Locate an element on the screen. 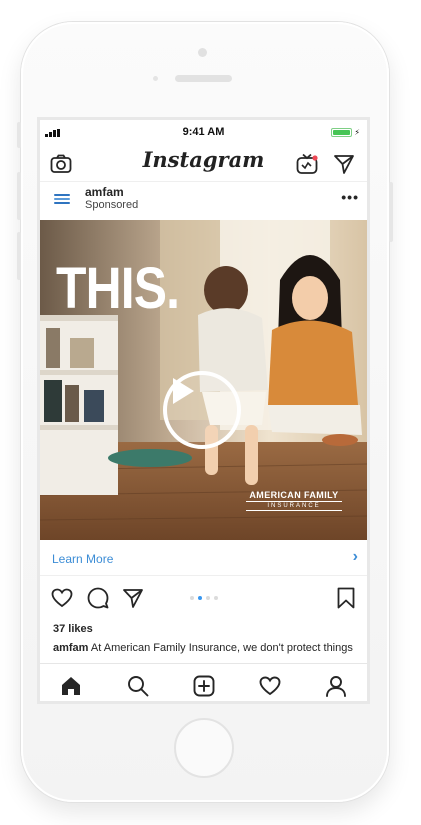 The height and width of the screenshot is (825, 421). bottom-tab-bar is located at coordinates (203, 682).